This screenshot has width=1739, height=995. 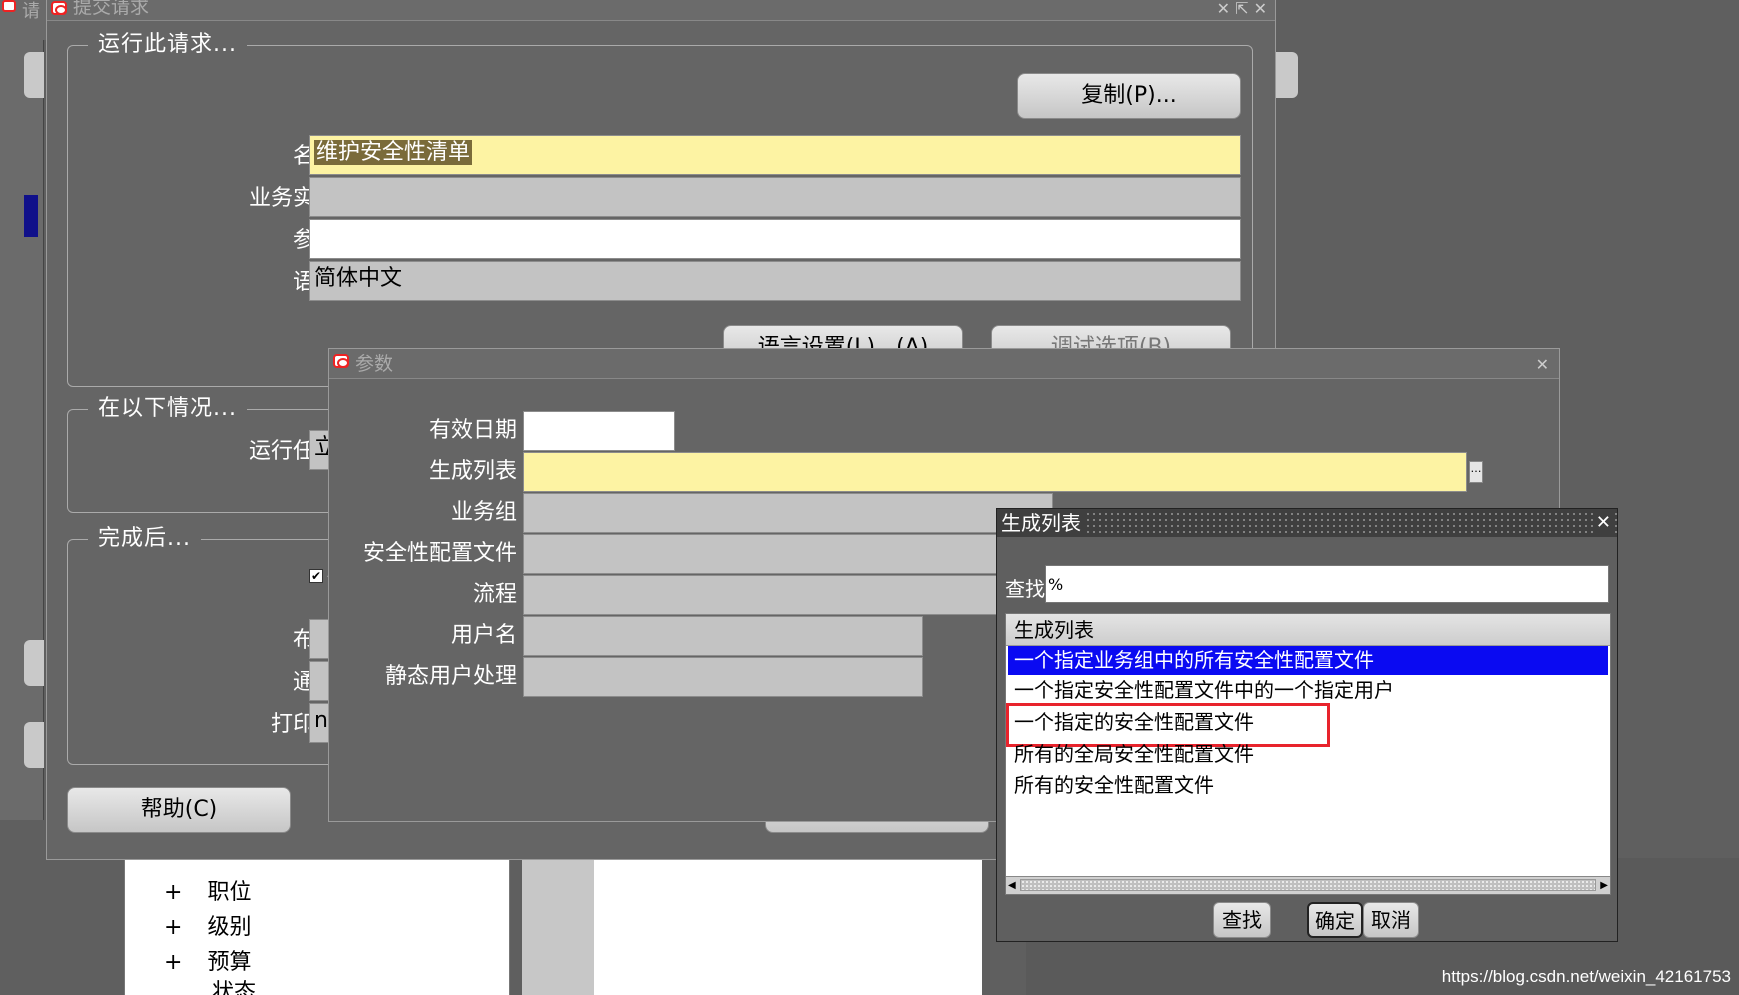 What do you see at coordinates (472, 471) in the screenshot?
I see `generate-list-label: 生成列表` at bounding box center [472, 471].